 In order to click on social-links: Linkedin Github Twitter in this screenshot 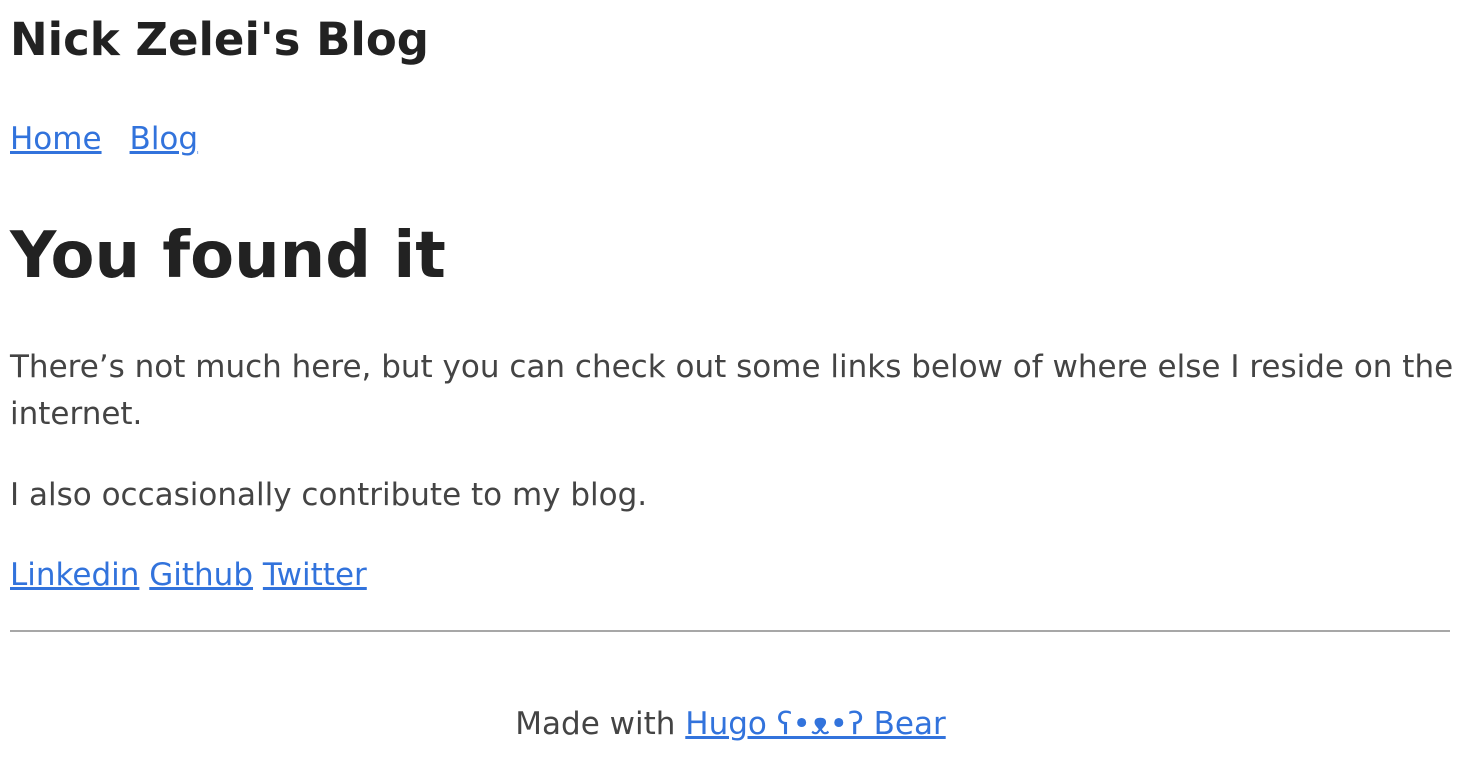, I will do `click(188, 575)`.